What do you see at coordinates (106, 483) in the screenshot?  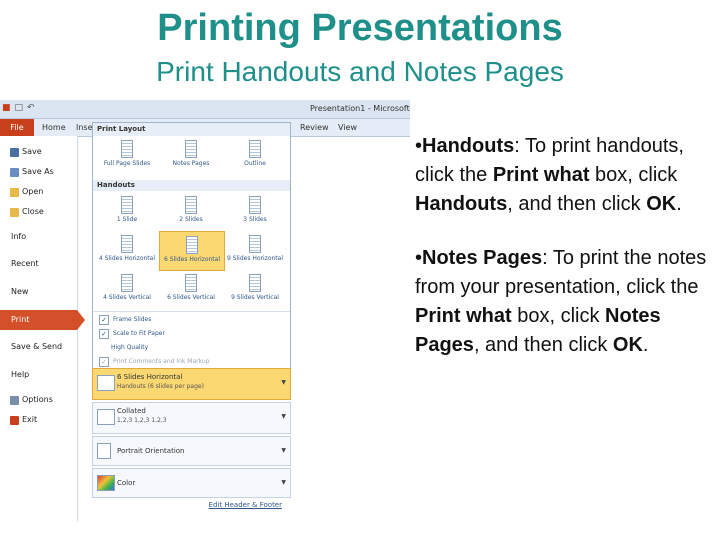 I see `color-swatch-icon` at bounding box center [106, 483].